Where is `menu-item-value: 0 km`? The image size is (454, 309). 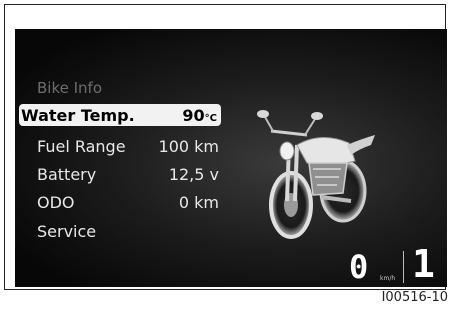 menu-item-value: 0 km is located at coordinates (198, 202).